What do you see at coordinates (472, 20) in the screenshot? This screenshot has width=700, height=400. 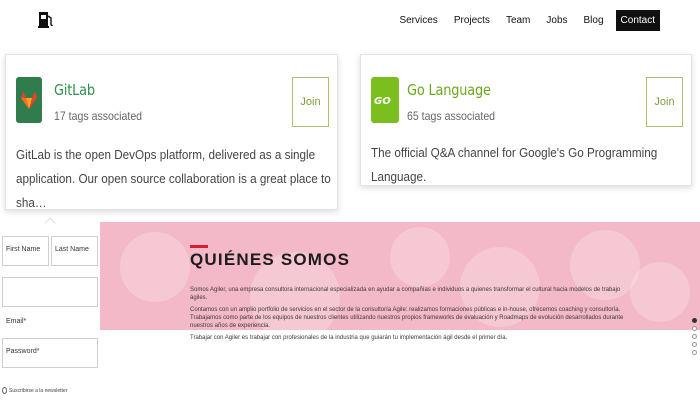 I see `nav-link-projects: Projects` at bounding box center [472, 20].